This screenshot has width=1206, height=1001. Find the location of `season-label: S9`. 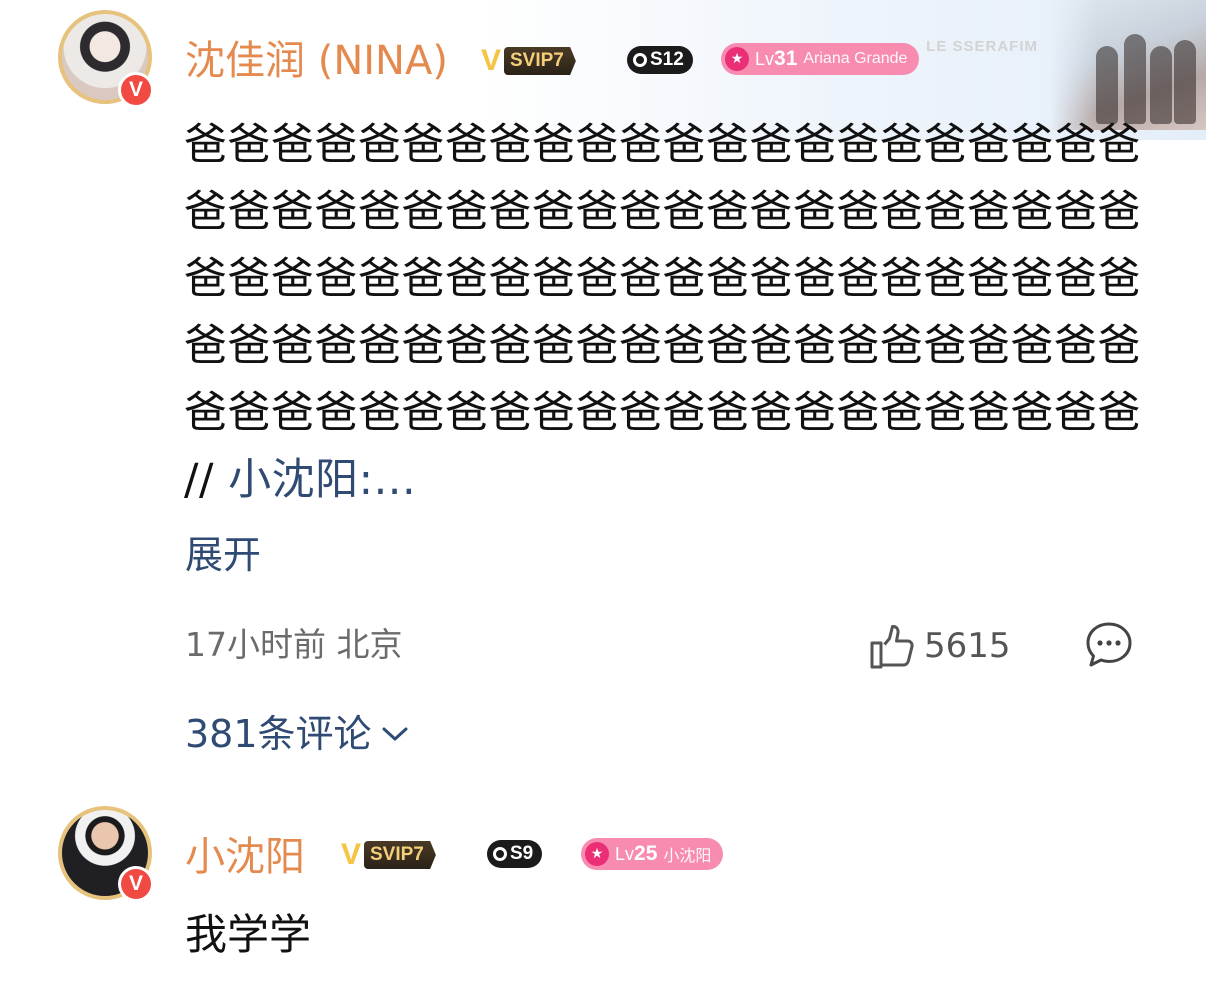

season-label: S9 is located at coordinates (522, 853).